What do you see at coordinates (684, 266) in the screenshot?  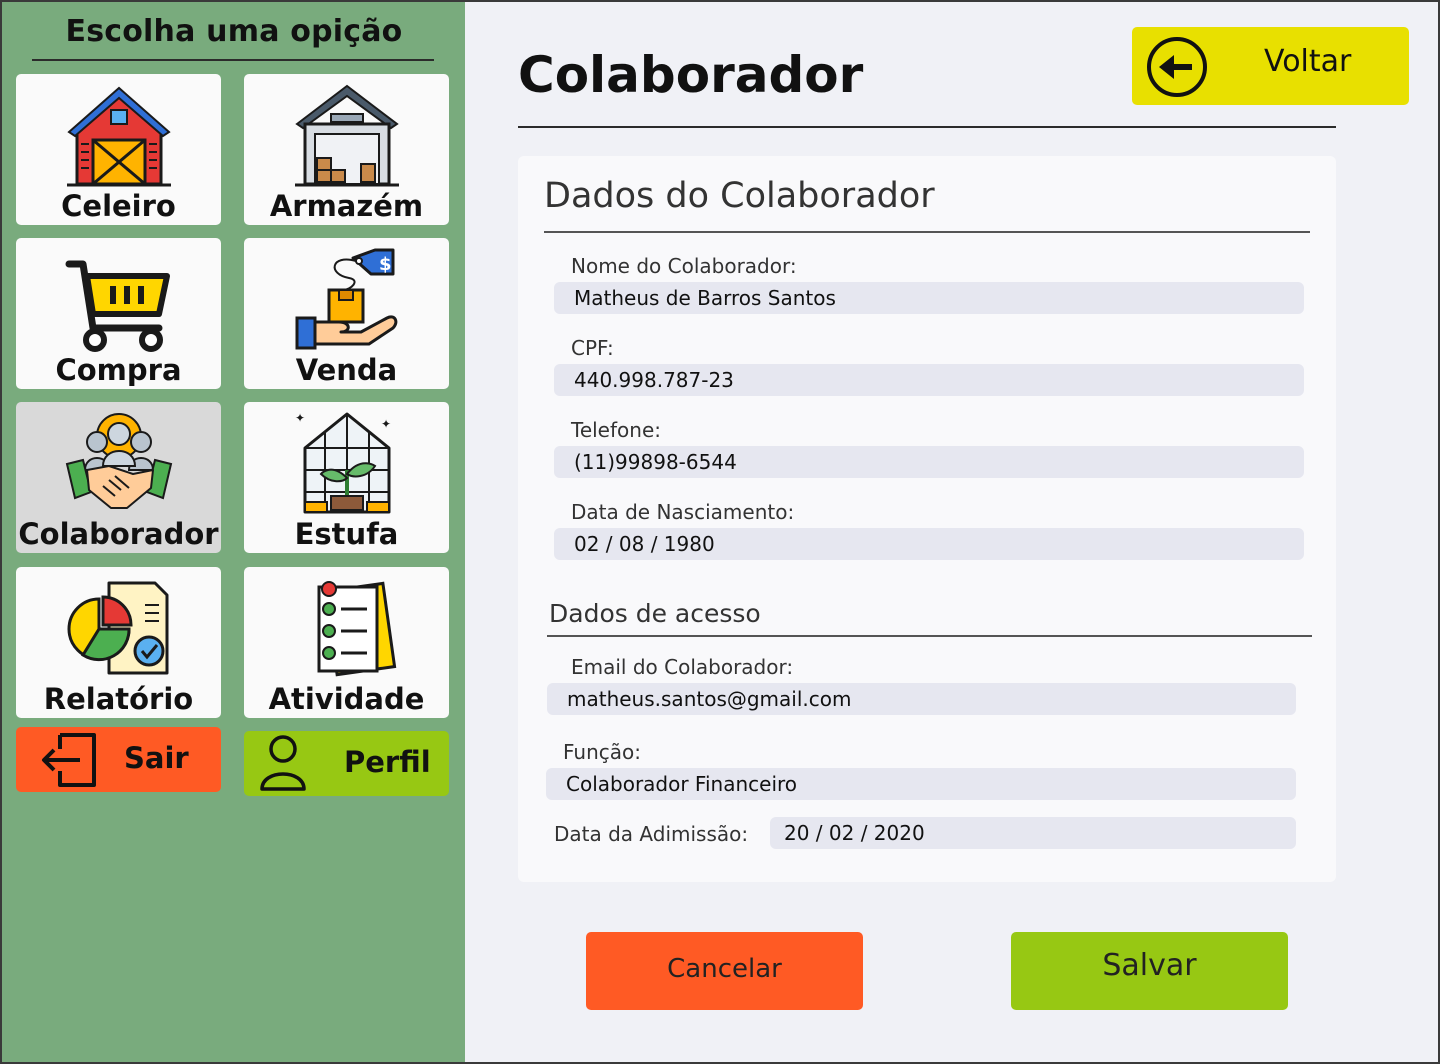 I see `name-label: Nome do Colaborador:` at bounding box center [684, 266].